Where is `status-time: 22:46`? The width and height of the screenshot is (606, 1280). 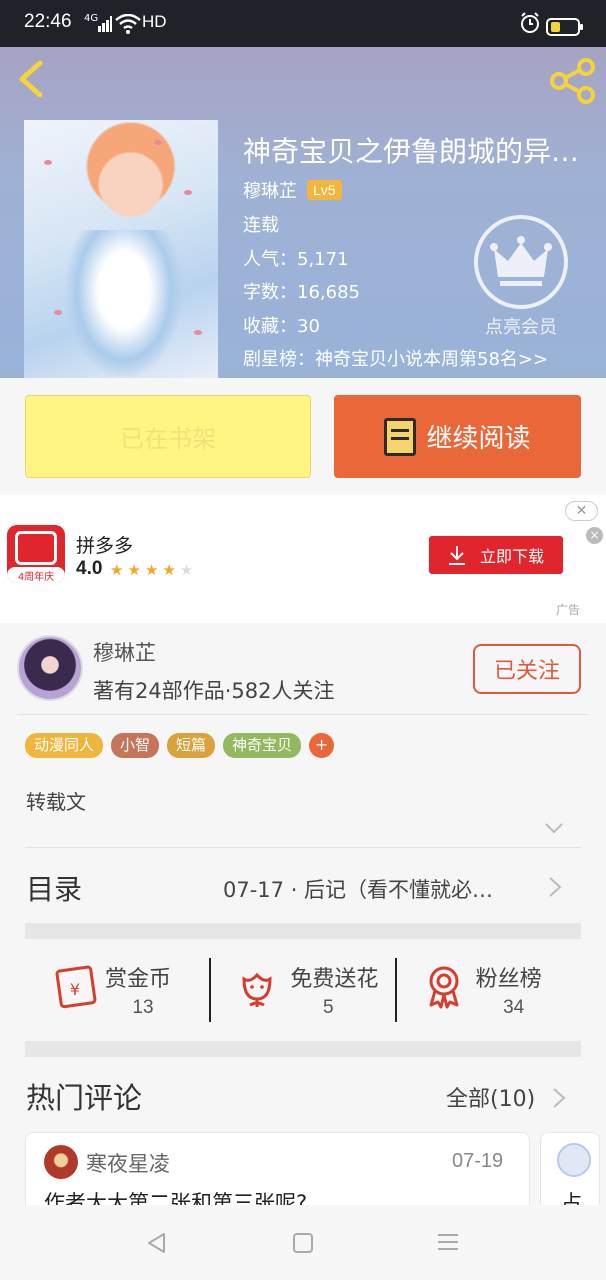
status-time: 22:46 is located at coordinates (48, 21).